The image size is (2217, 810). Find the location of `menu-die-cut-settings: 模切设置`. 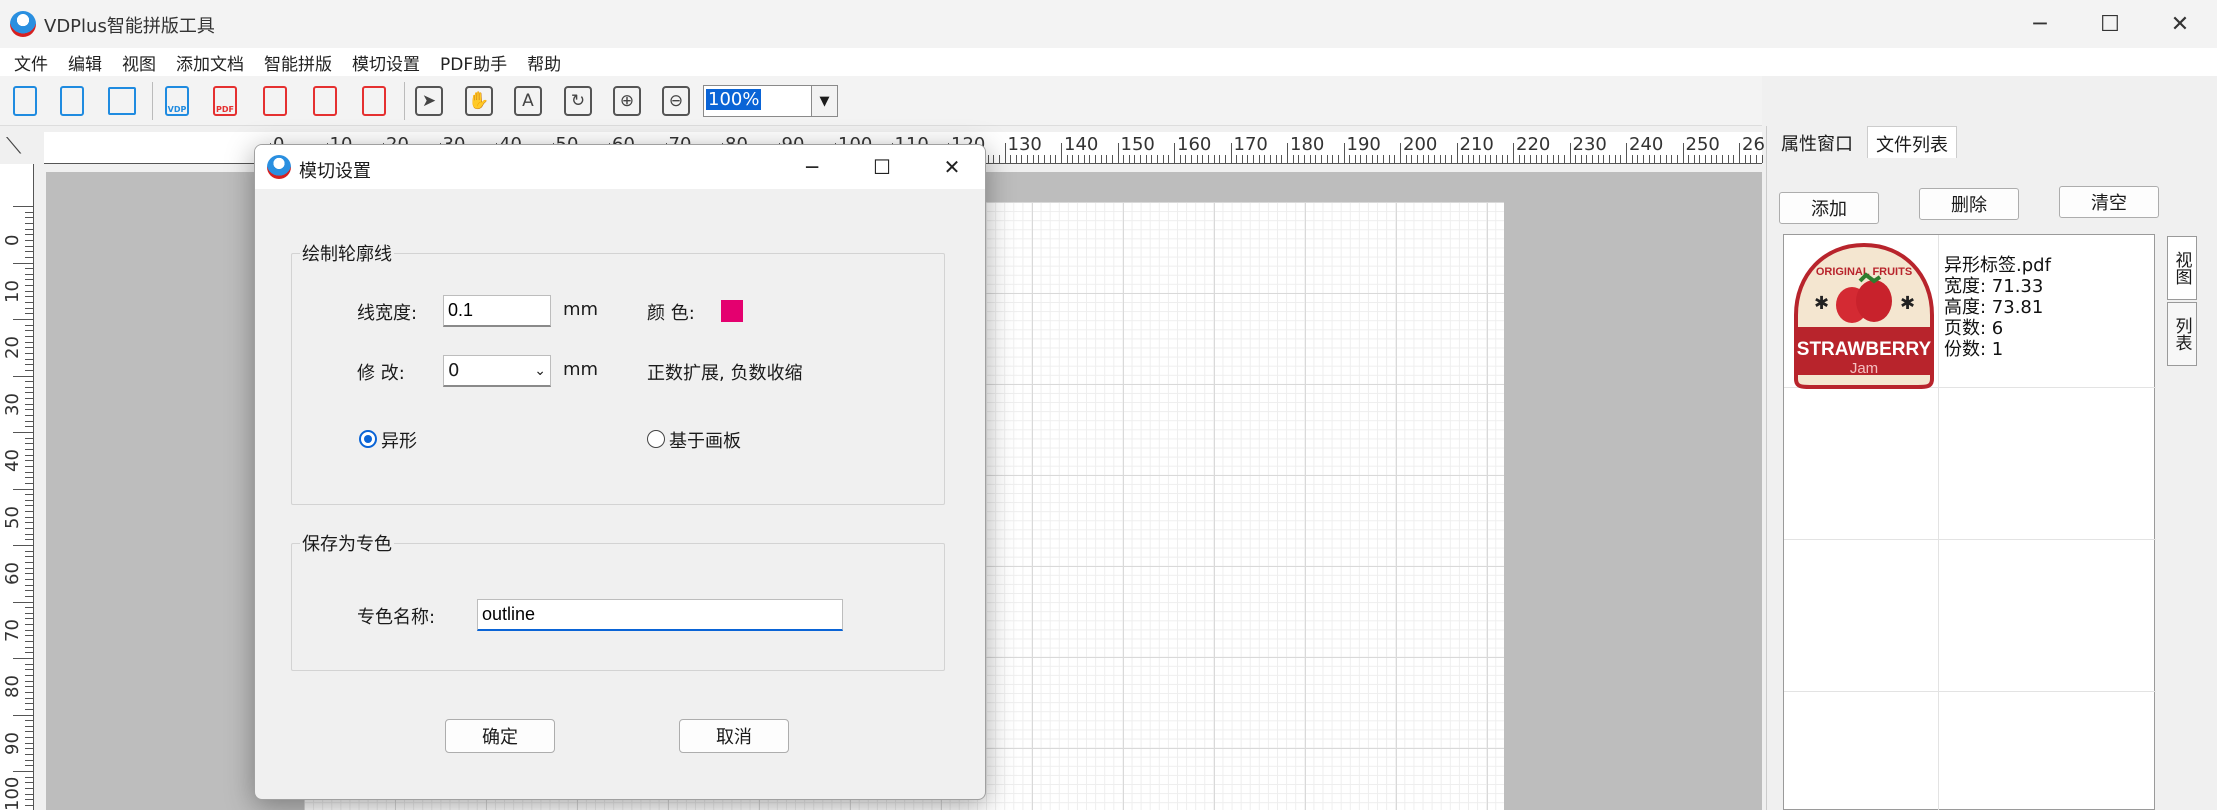

menu-die-cut-settings: 模切设置 is located at coordinates (386, 62).